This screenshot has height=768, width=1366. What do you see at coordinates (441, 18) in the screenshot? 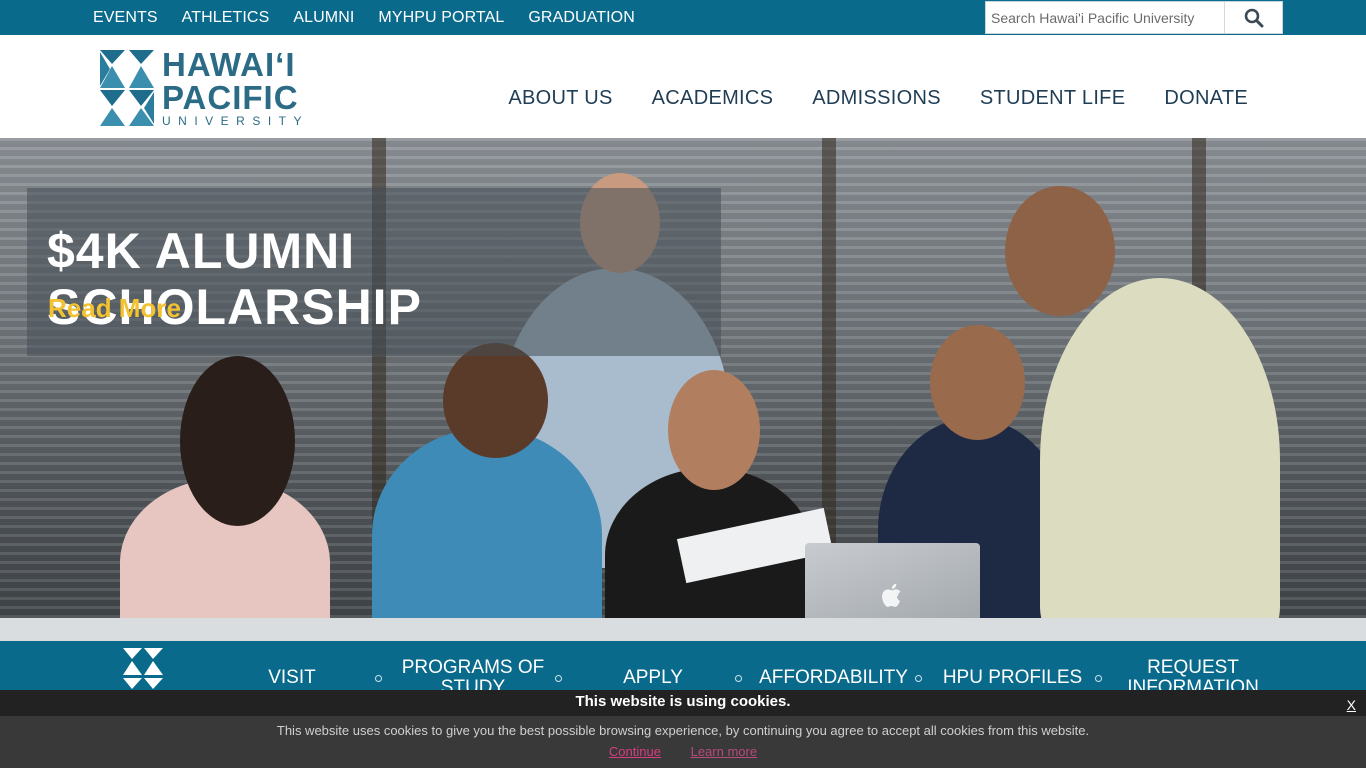
I see `utility-link-myhpu-portal: MYHPU PORTAL` at bounding box center [441, 18].